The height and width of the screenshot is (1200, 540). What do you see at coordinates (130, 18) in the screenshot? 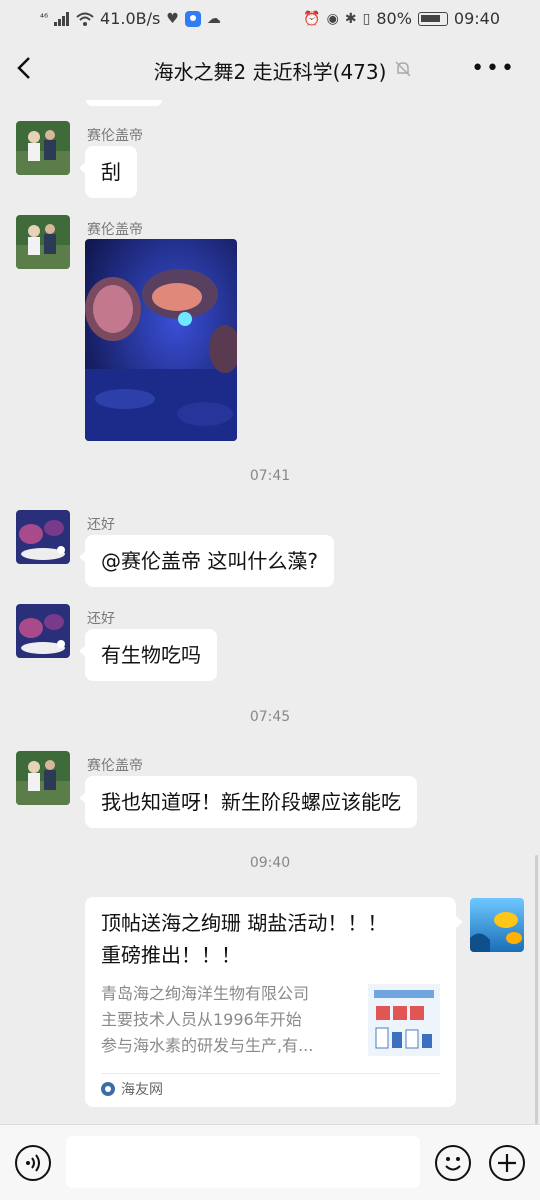
I see `network-speed: 41.0B/s` at bounding box center [130, 18].